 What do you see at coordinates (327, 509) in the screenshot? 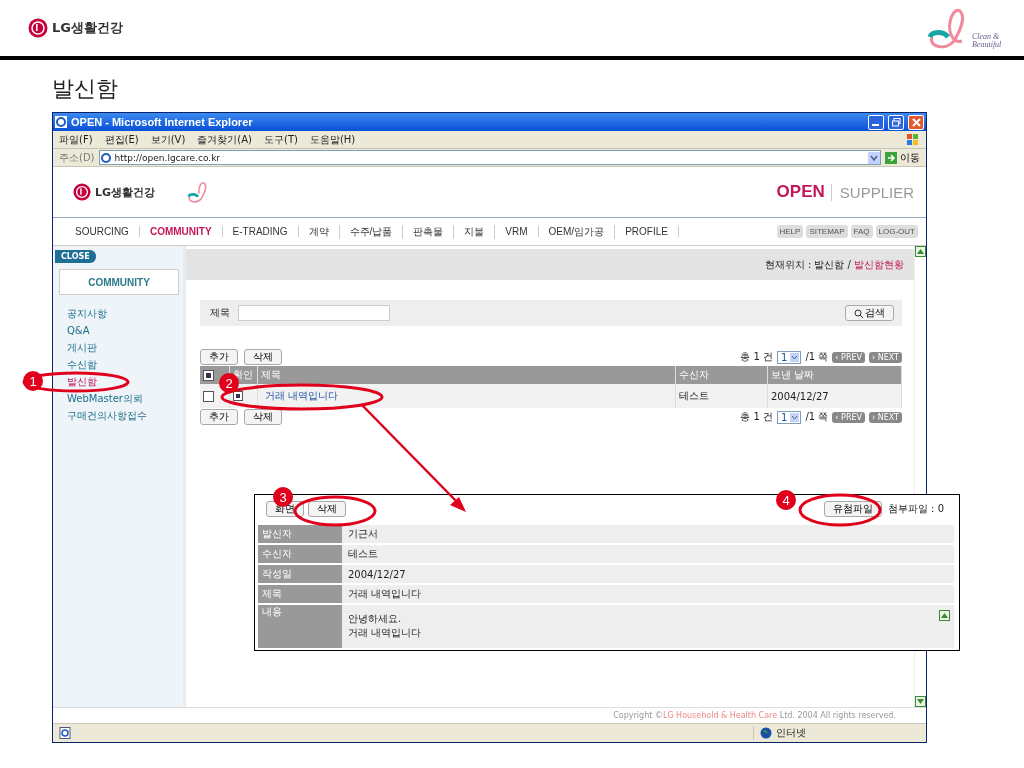
I see `detail-button: 삭제` at bounding box center [327, 509].